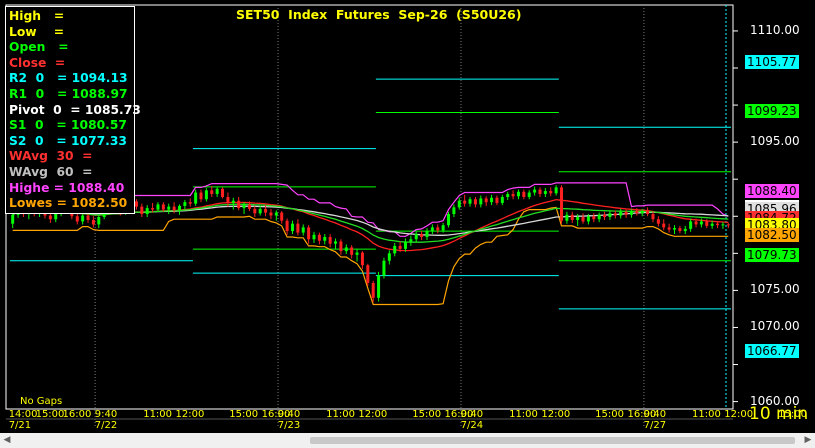 The width and height of the screenshot is (815, 448). What do you see at coordinates (772, 234) in the screenshot?
I see `price-badge: 1082.50` at bounding box center [772, 234].